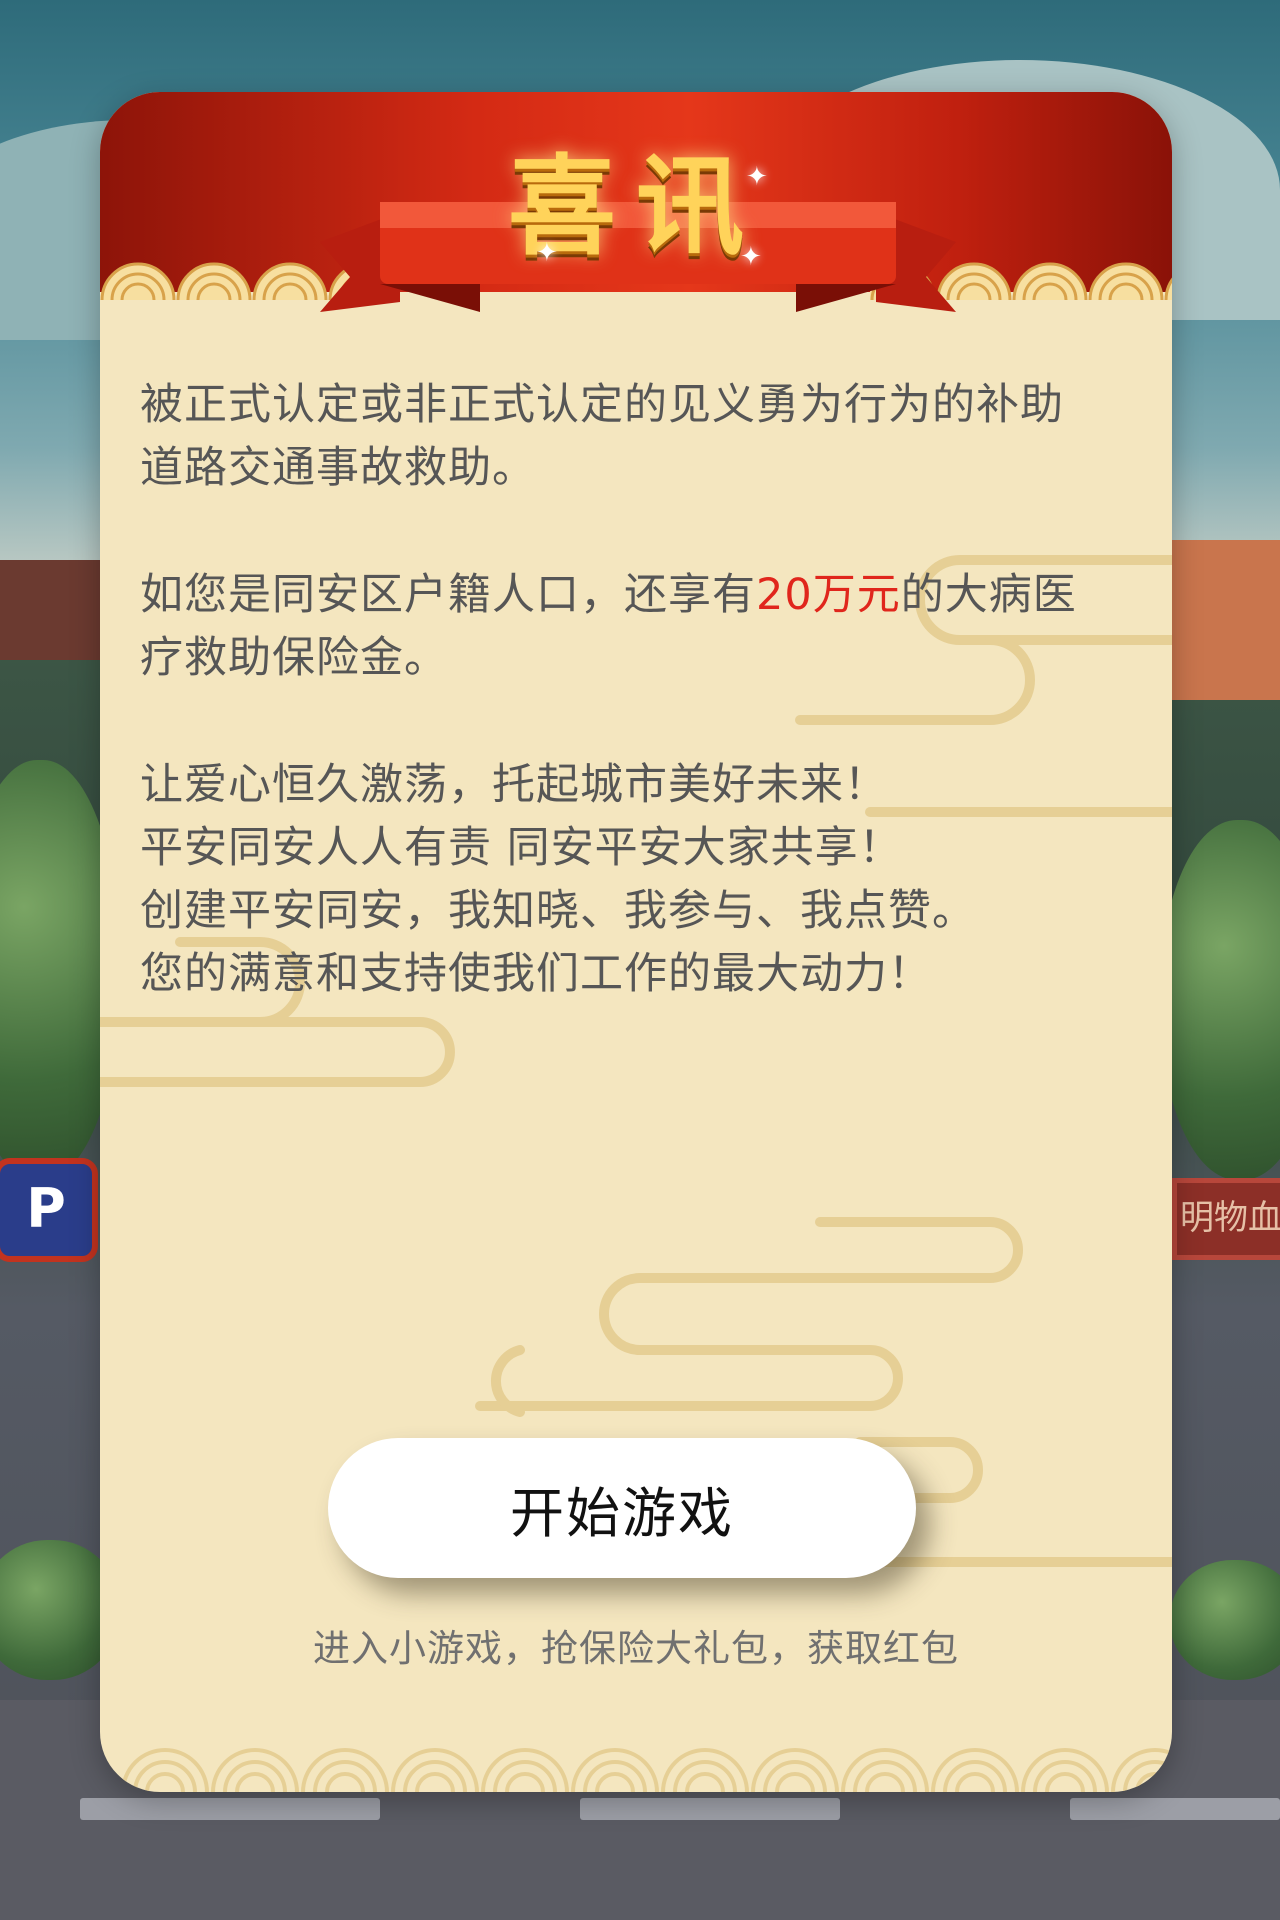 The image size is (1280, 1920). What do you see at coordinates (988, 595) in the screenshot?
I see `text-segment: 的大病医` at bounding box center [988, 595].